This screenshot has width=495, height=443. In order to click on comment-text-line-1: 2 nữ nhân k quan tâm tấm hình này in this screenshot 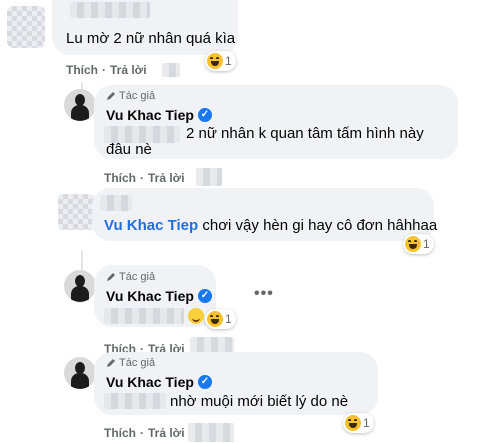, I will do `click(305, 133)`.